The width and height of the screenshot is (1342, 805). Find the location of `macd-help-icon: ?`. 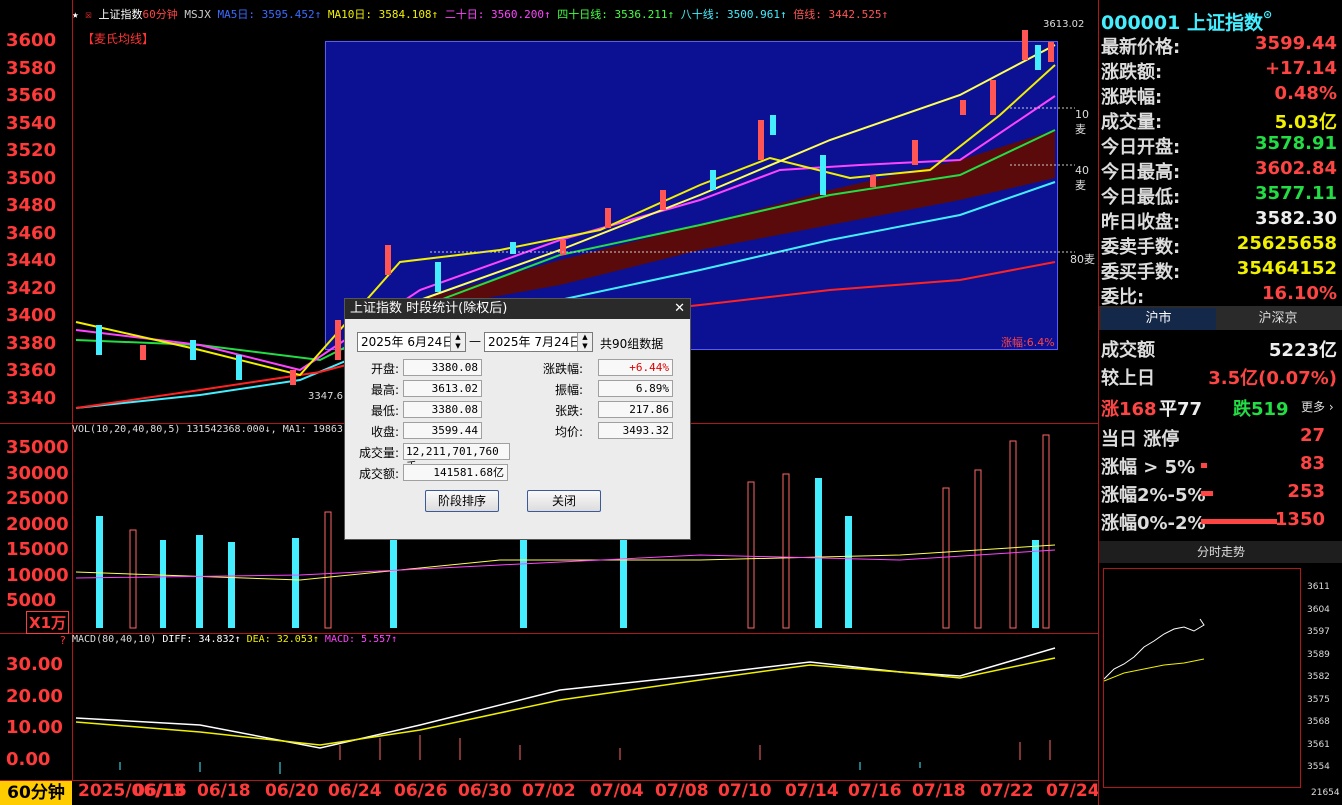

macd-help-icon: ? is located at coordinates (63, 640).